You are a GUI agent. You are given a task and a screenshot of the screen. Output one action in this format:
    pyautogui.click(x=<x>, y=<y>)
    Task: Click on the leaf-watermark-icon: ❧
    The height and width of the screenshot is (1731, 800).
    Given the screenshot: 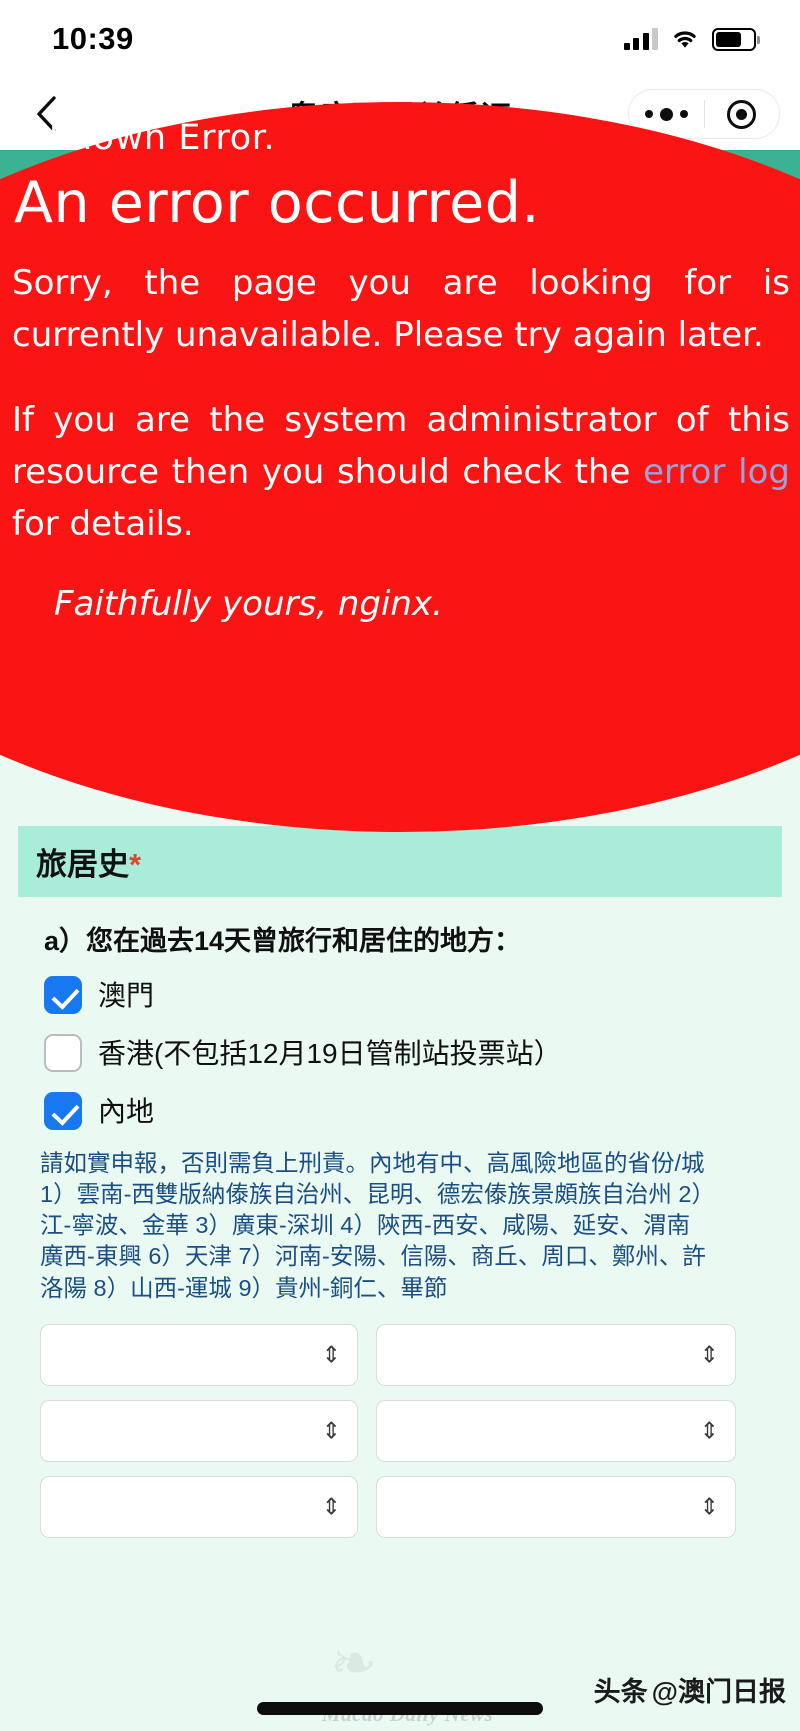 What is the action you would take?
    pyautogui.click(x=353, y=1662)
    